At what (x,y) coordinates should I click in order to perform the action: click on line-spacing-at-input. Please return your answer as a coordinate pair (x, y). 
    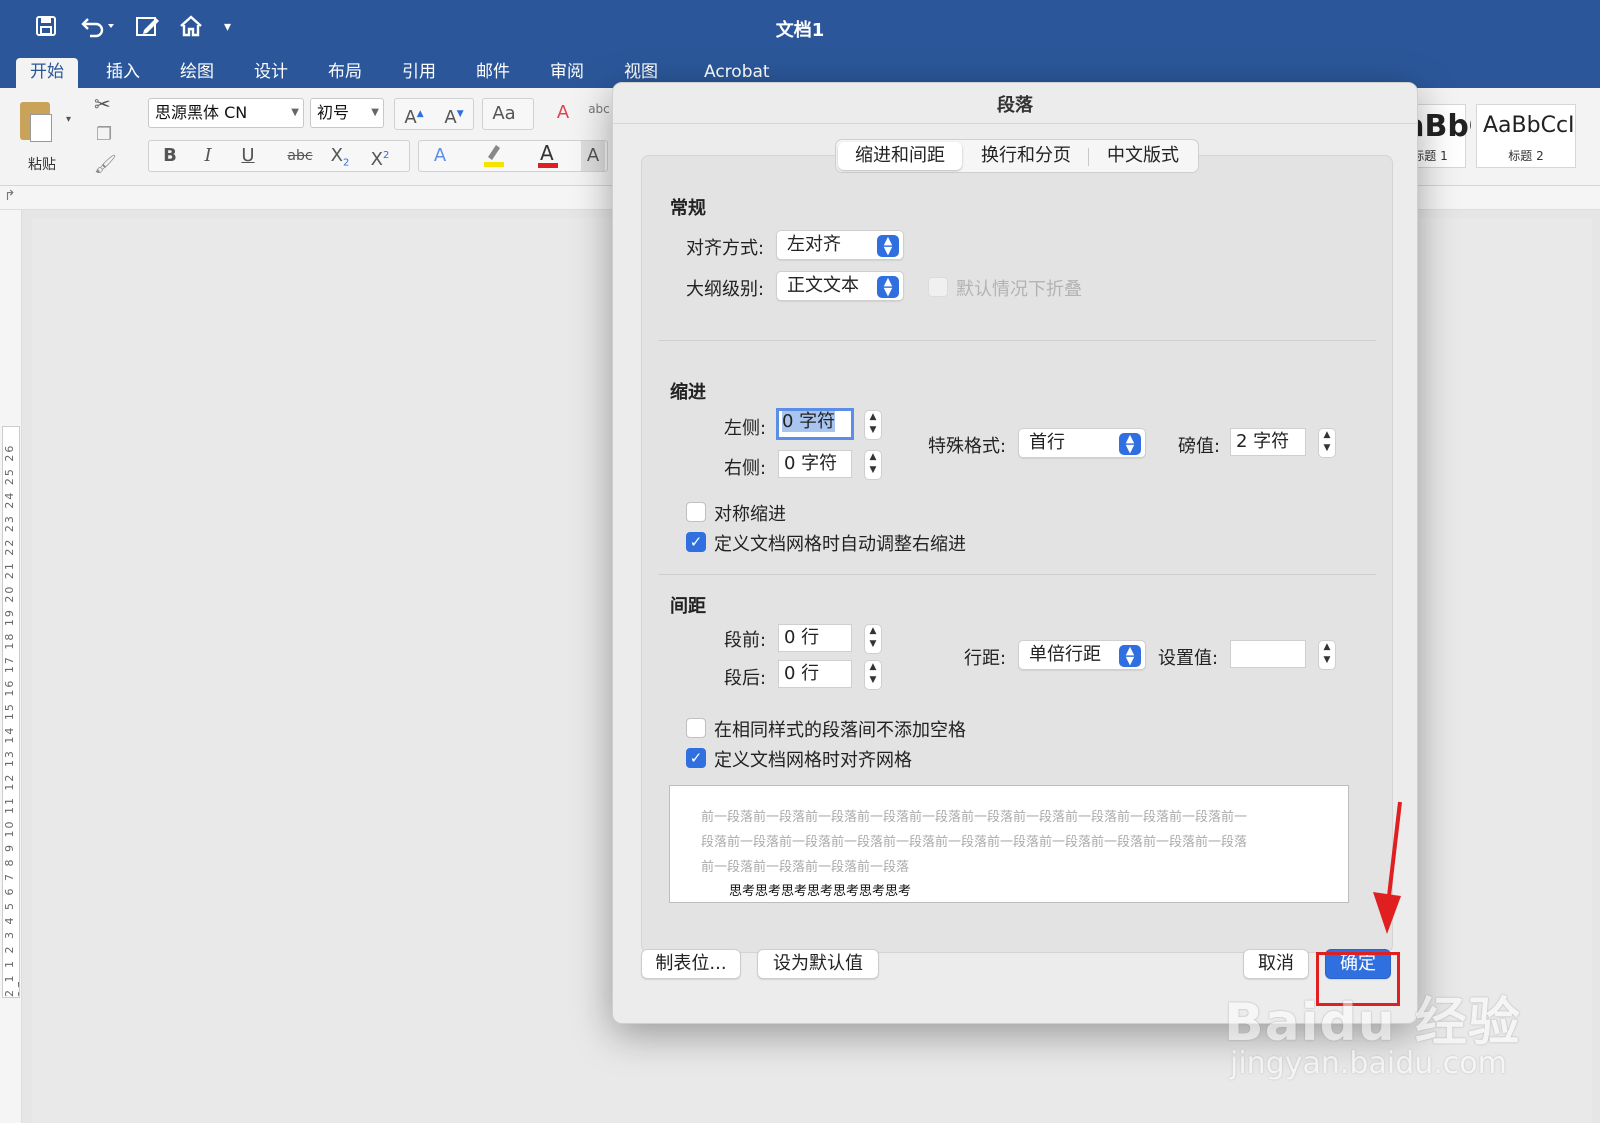
    Looking at the image, I should click on (1268, 654).